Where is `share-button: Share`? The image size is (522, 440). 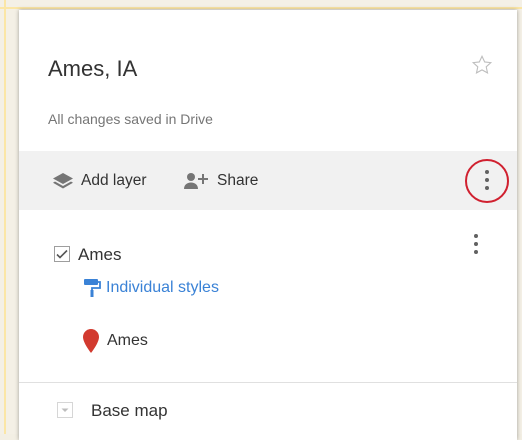 share-button: Share is located at coordinates (221, 180).